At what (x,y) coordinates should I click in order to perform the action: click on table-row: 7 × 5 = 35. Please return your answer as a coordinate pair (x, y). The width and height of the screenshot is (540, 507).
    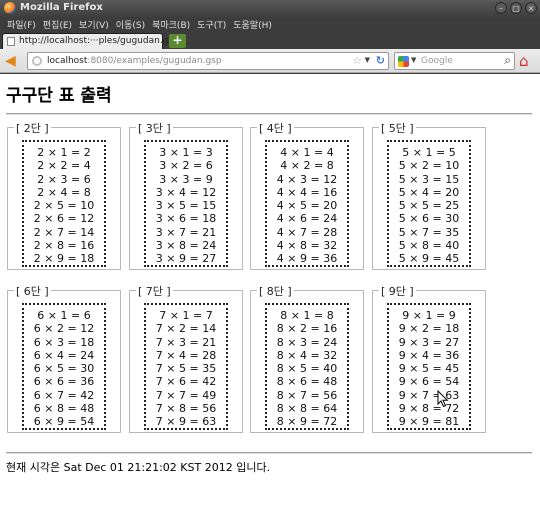
    Looking at the image, I should click on (186, 369).